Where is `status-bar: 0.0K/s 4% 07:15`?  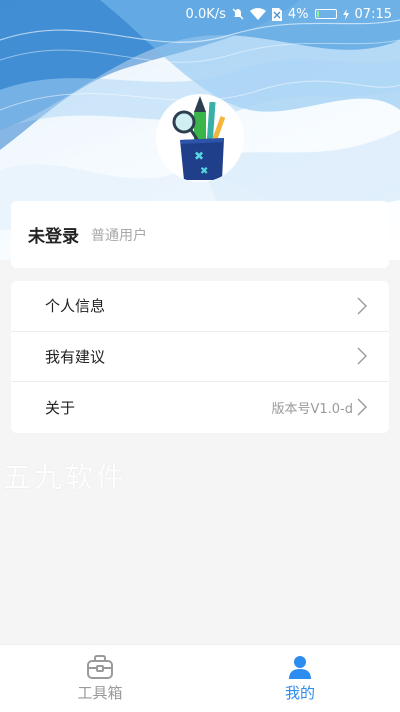
status-bar: 0.0K/s 4% 07:15 is located at coordinates (200, 14).